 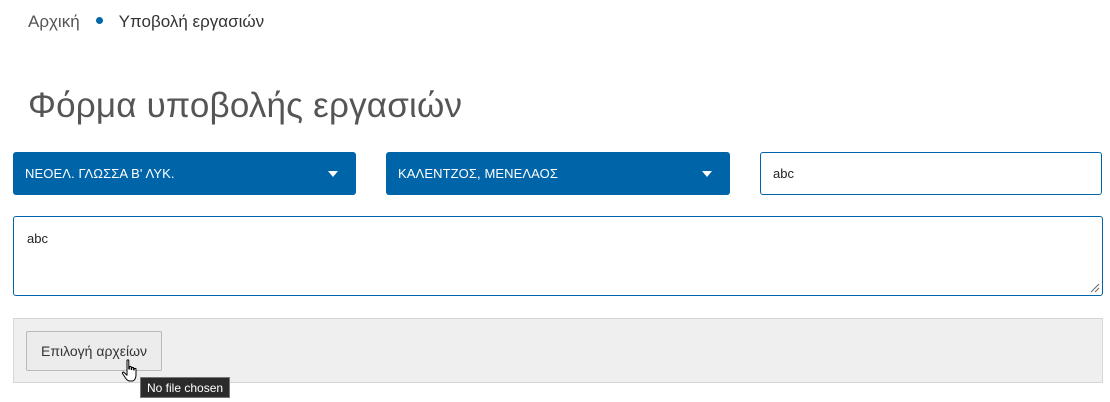 I want to click on choose-files-button: Επιλογή αρχείων, so click(x=94, y=351).